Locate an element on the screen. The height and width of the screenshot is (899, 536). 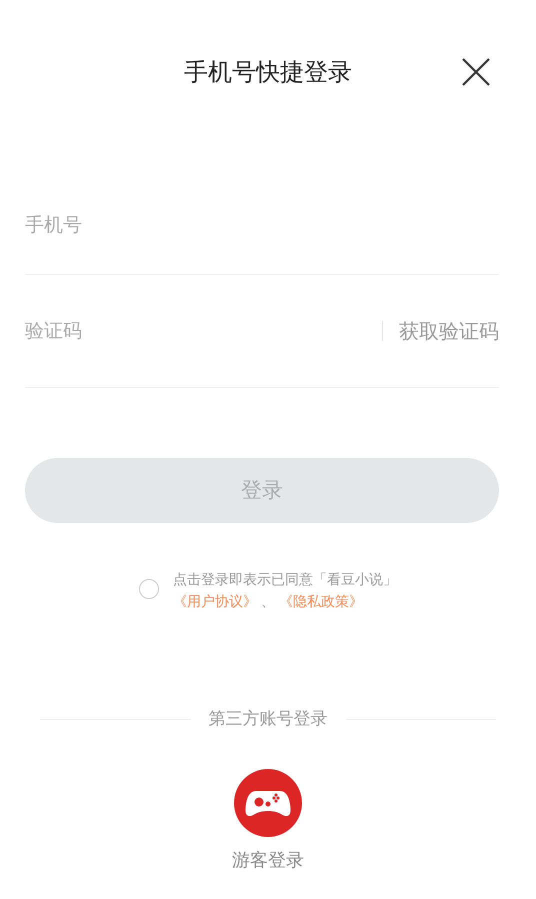
close-button is located at coordinates (476, 72).